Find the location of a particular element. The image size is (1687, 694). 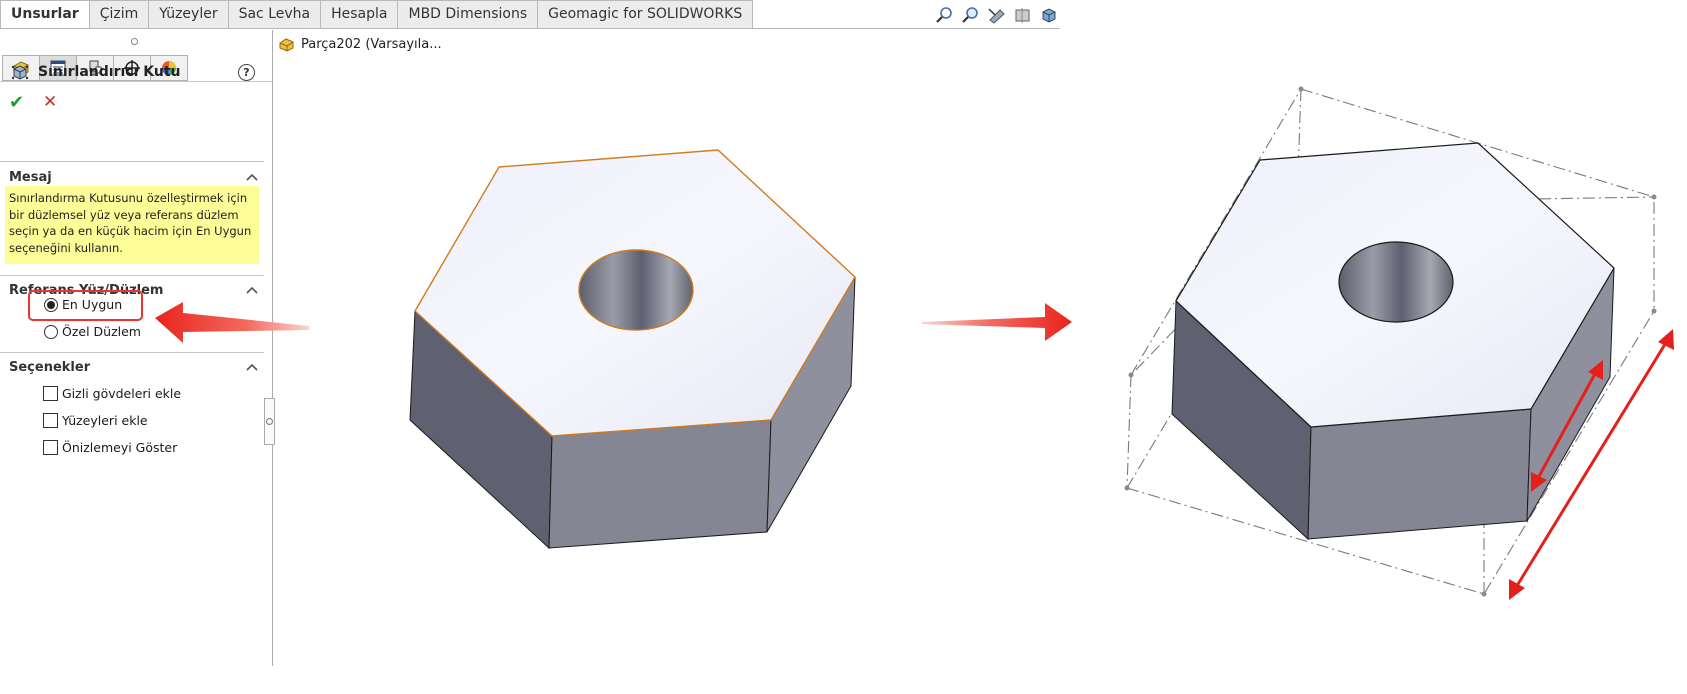

radio-label: En Uygun is located at coordinates (92, 304).